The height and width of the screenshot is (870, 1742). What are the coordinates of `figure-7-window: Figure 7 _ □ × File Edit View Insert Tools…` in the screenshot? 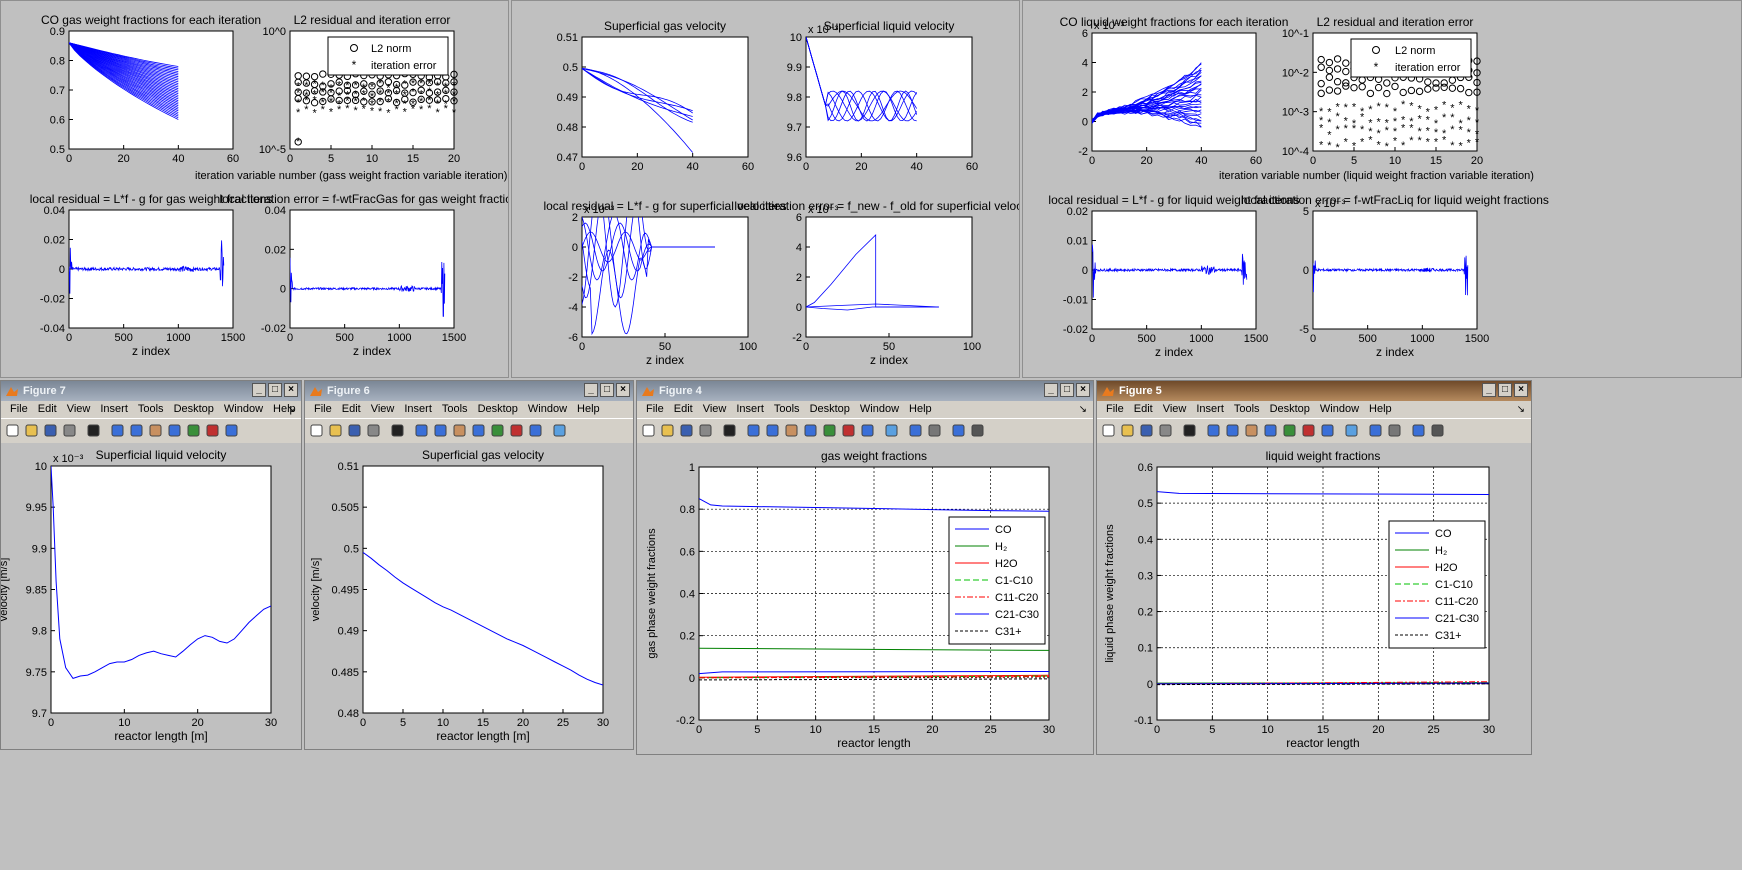 It's located at (151, 565).